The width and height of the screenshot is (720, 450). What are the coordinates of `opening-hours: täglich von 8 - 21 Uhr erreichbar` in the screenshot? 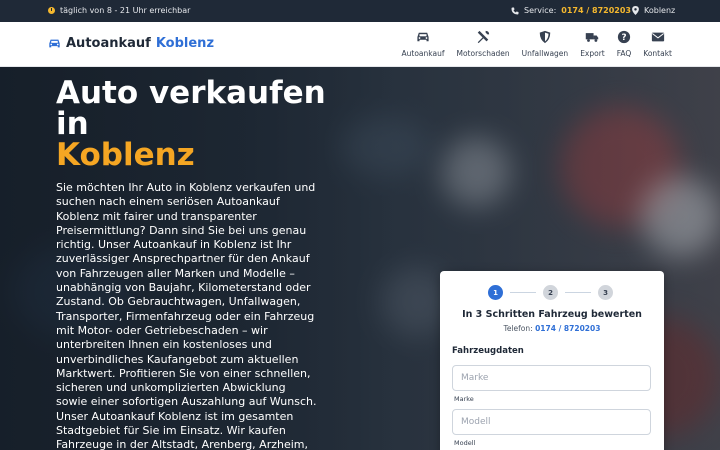 It's located at (119, 10).